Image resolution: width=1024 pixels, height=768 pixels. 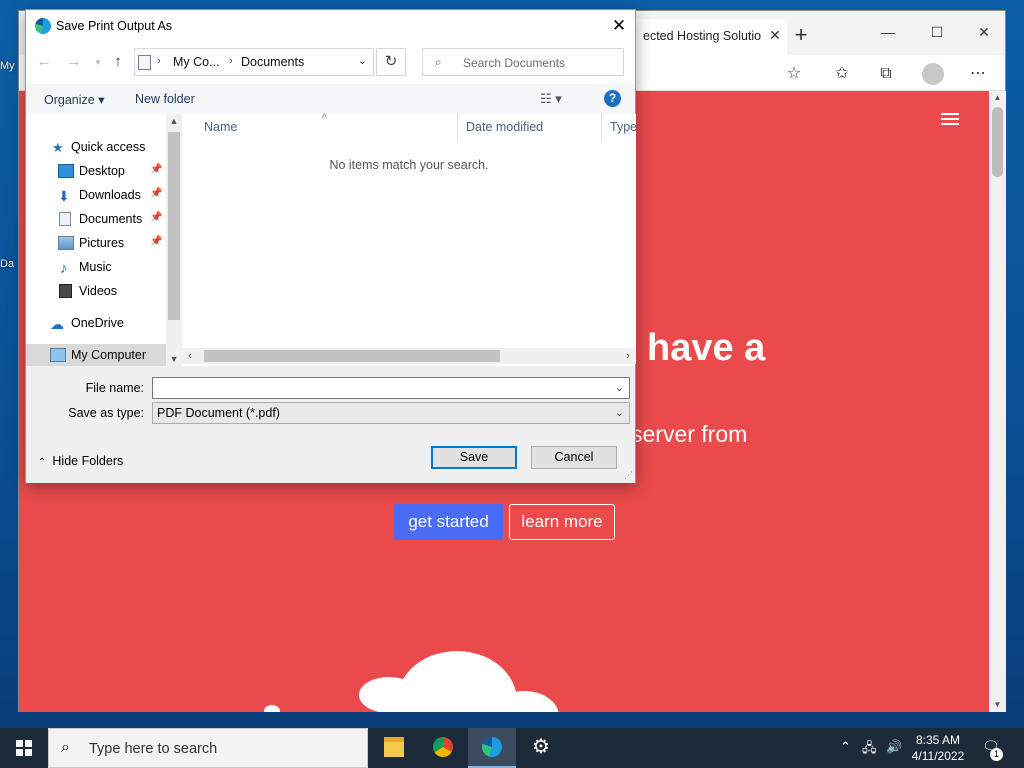 I want to click on nav-item-quick-access: ★ Quick access, so click(x=96, y=147).